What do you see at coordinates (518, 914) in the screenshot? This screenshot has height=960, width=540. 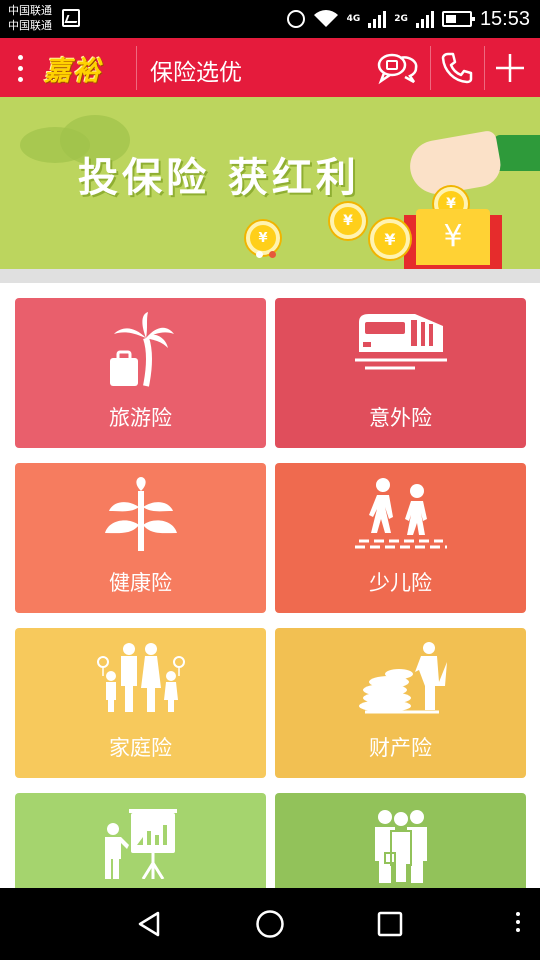 I see `more-icon` at bounding box center [518, 914].